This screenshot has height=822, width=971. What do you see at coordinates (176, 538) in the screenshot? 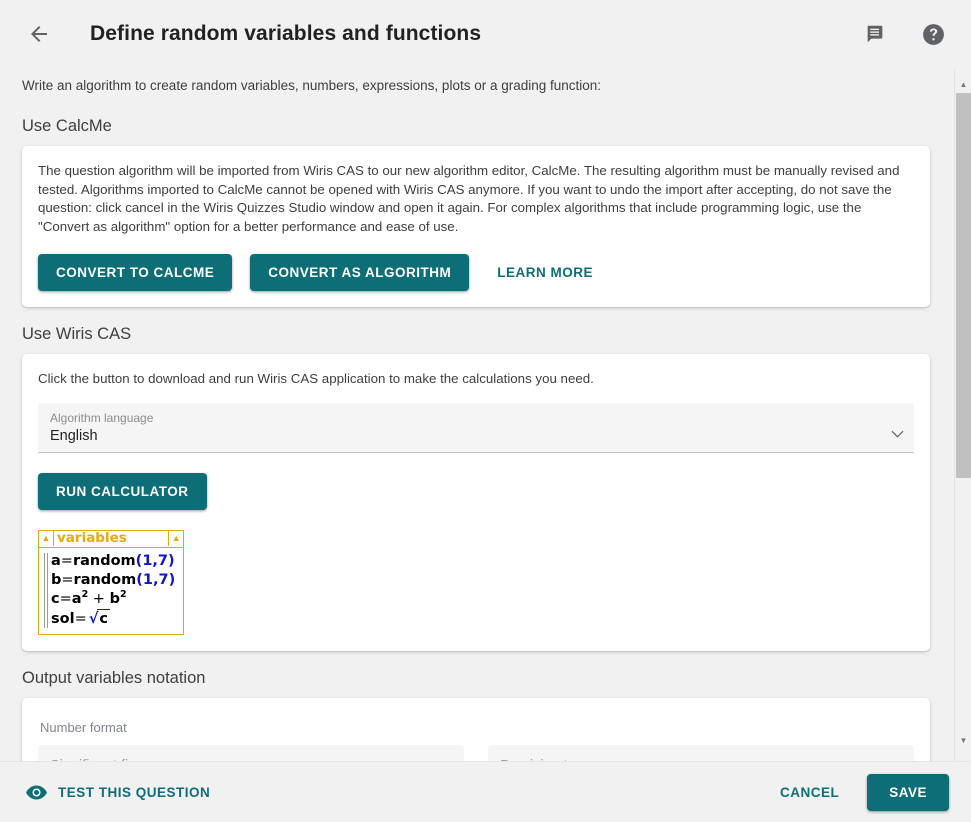
I see `triangle-up-icon-right: ▲` at bounding box center [176, 538].